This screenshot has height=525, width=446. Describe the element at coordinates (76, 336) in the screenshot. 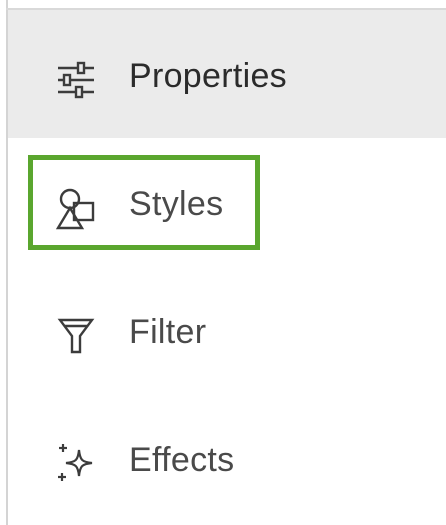

I see `funnel-icon` at that location.